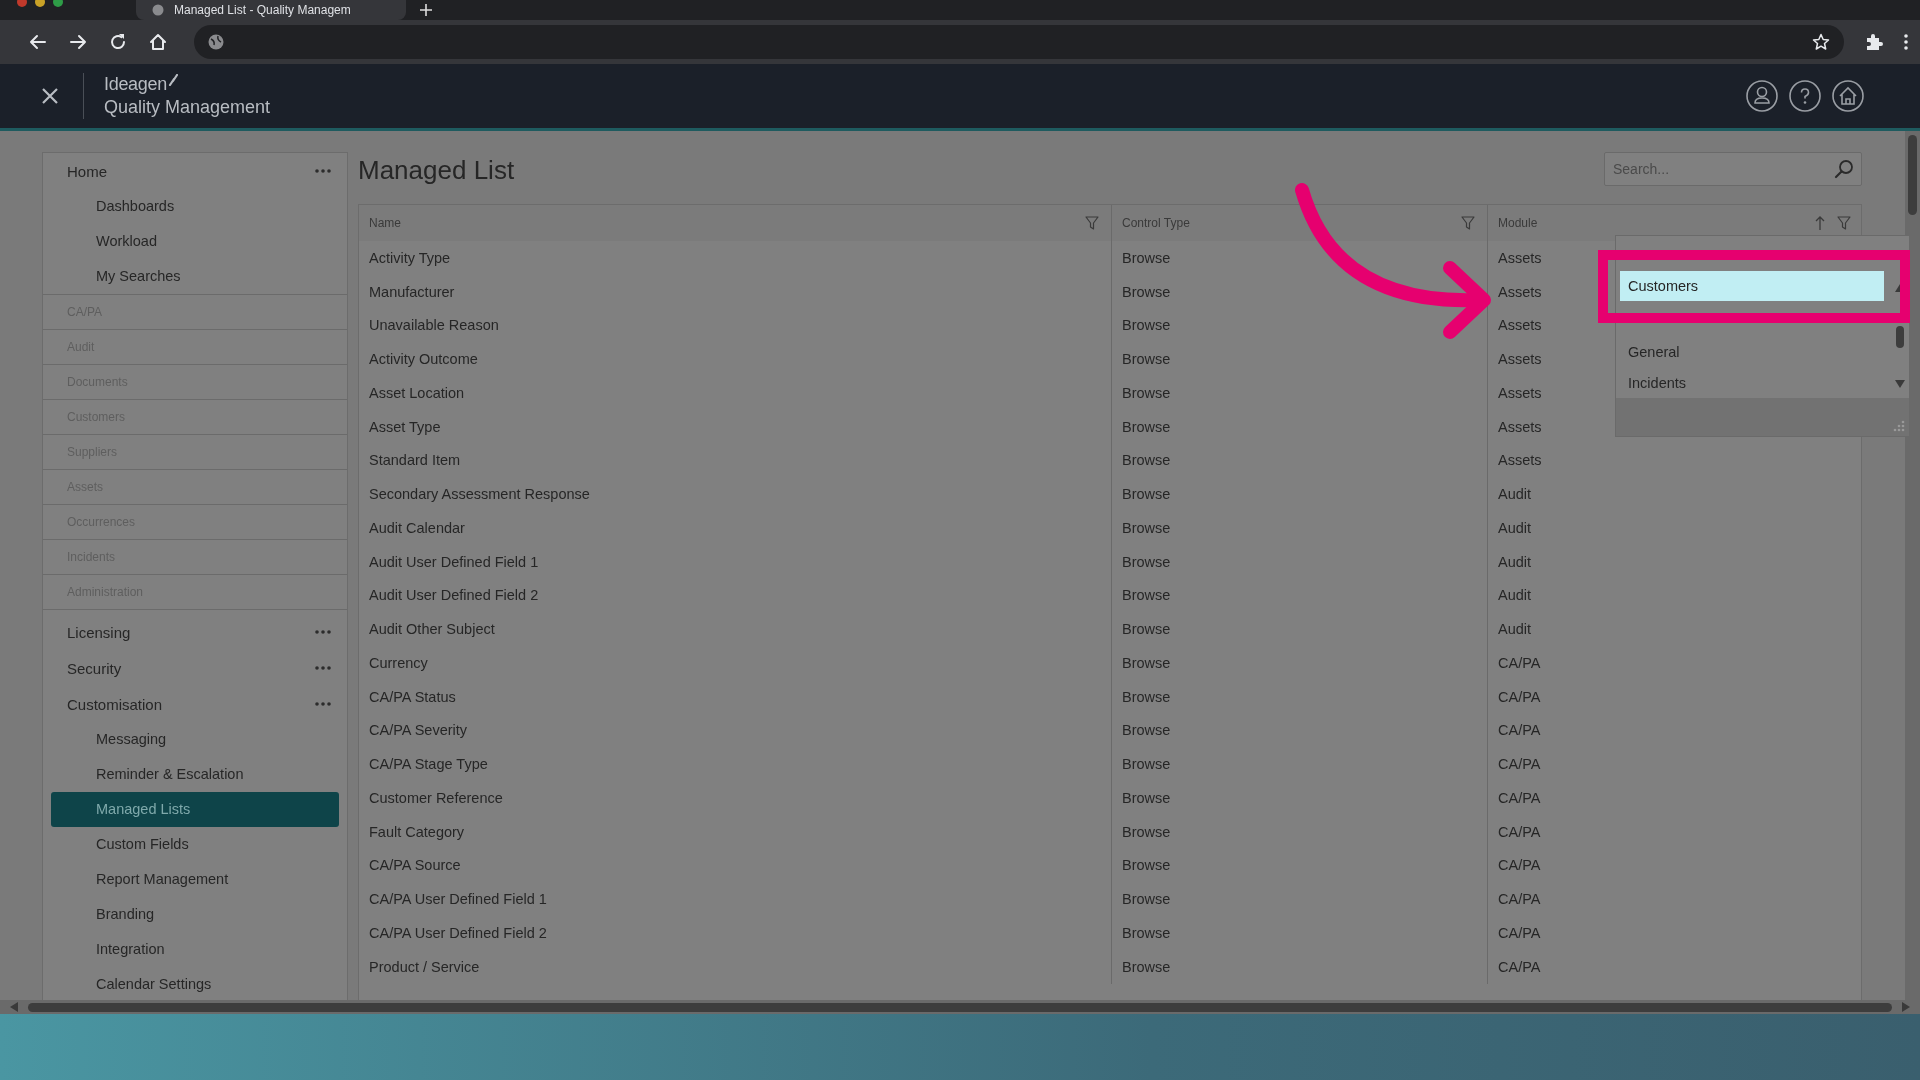  I want to click on table-cell-text: CA/PA Severity, so click(418, 731).